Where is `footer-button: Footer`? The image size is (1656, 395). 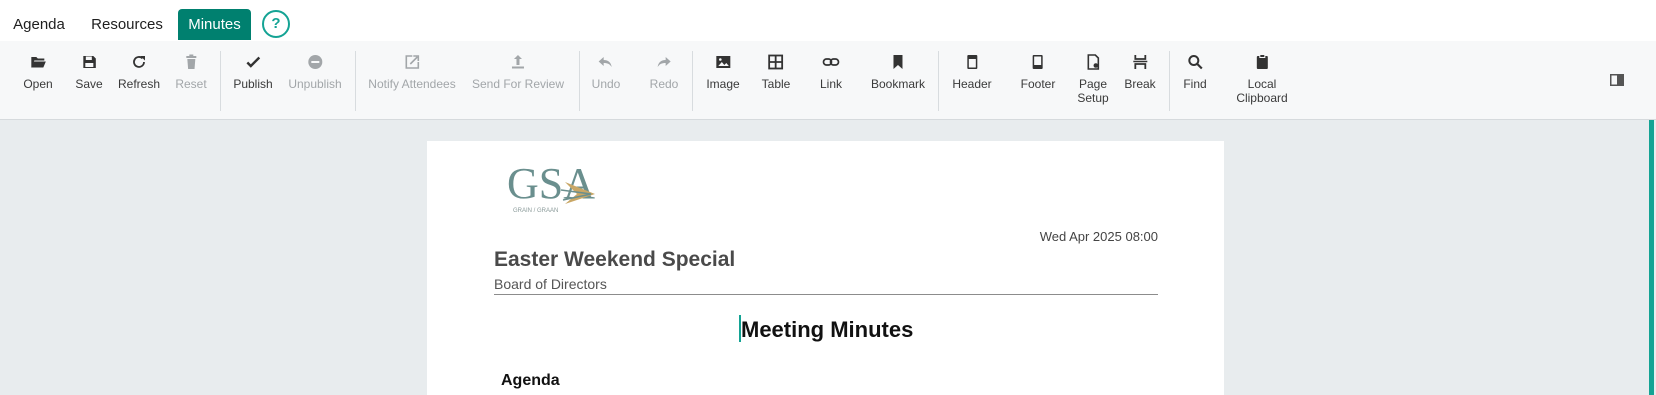 footer-button: Footer is located at coordinates (1038, 72).